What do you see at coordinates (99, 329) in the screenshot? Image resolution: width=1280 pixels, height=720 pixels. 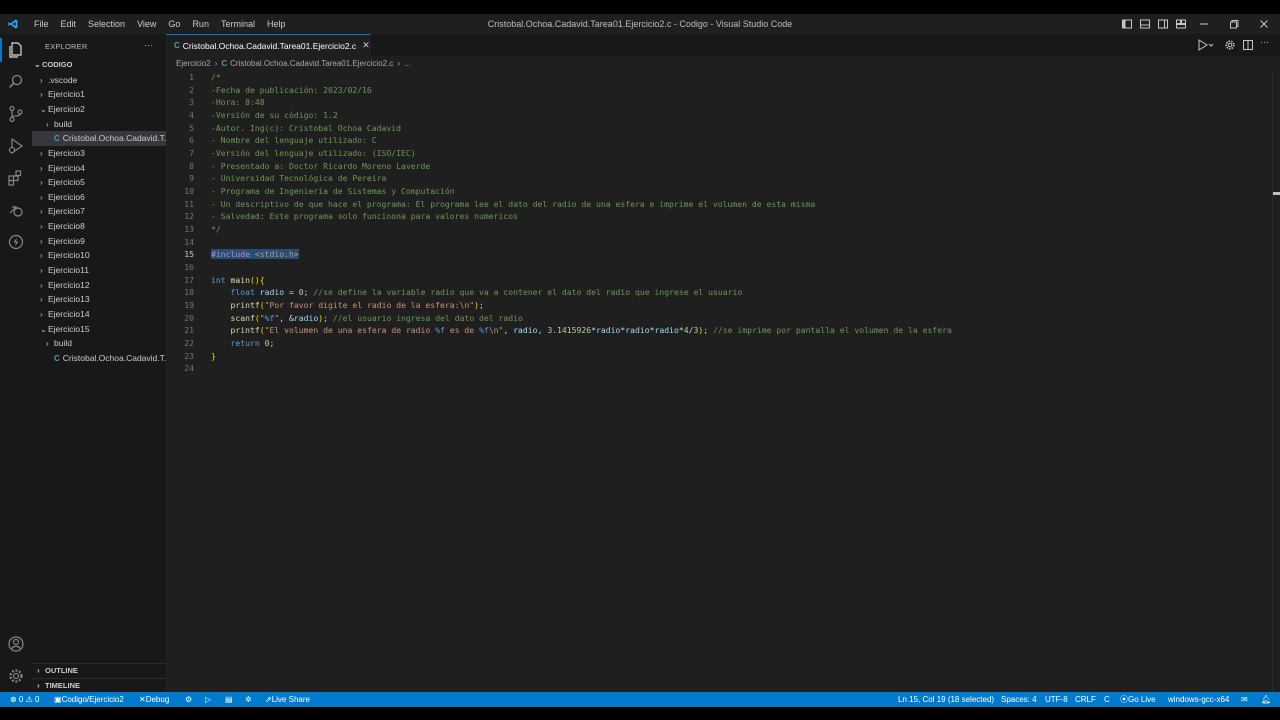 I see `folder-item: ⌄Ejercicio15` at bounding box center [99, 329].